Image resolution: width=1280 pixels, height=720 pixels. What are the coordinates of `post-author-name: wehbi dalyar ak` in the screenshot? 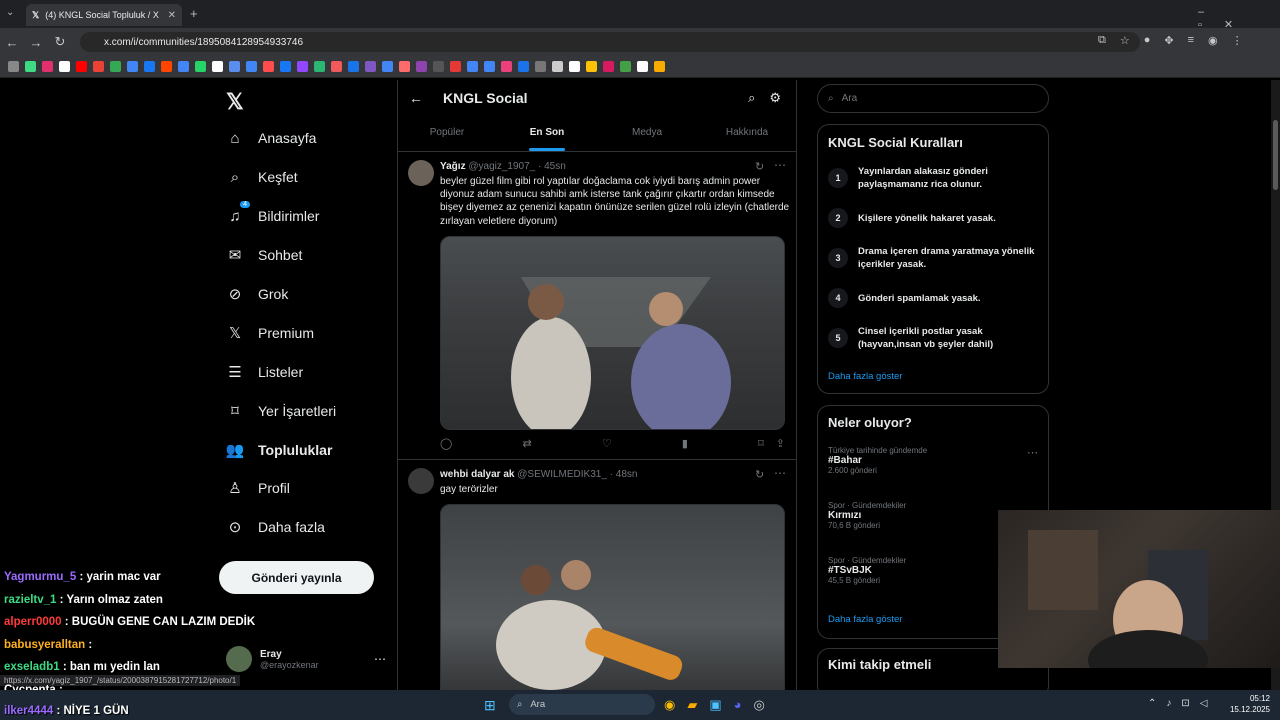 It's located at (477, 474).